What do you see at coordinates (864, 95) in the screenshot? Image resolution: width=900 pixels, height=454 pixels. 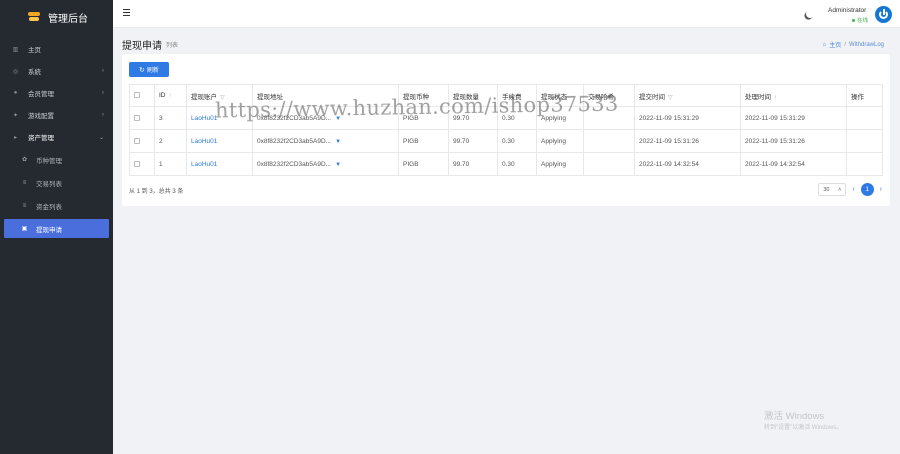 I see `column-header-actions: 操作` at bounding box center [864, 95].